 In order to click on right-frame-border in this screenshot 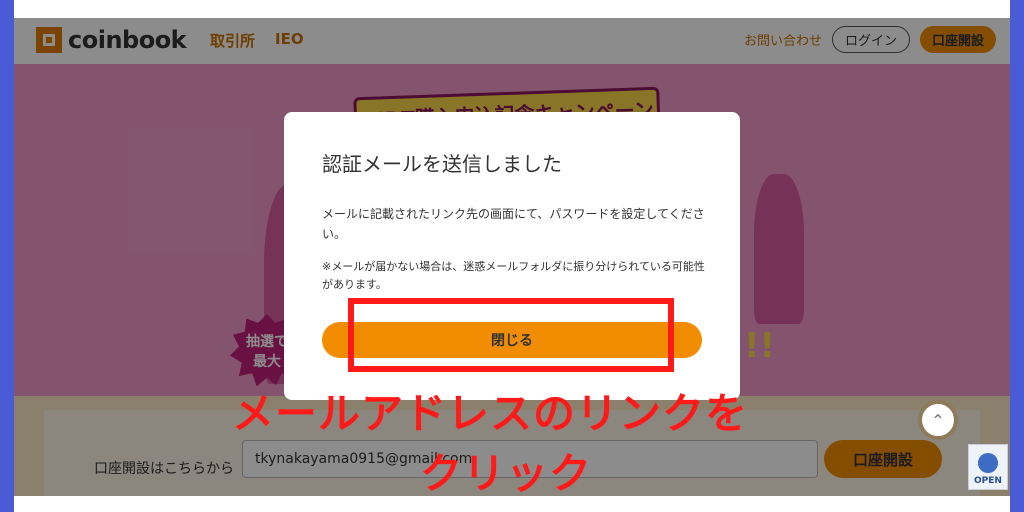, I will do `click(1017, 256)`.